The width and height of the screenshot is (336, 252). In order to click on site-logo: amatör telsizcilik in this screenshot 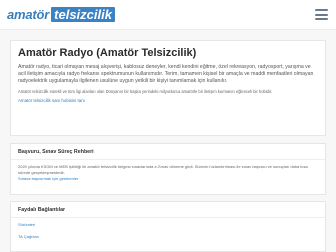, I will do `click(61, 14)`.